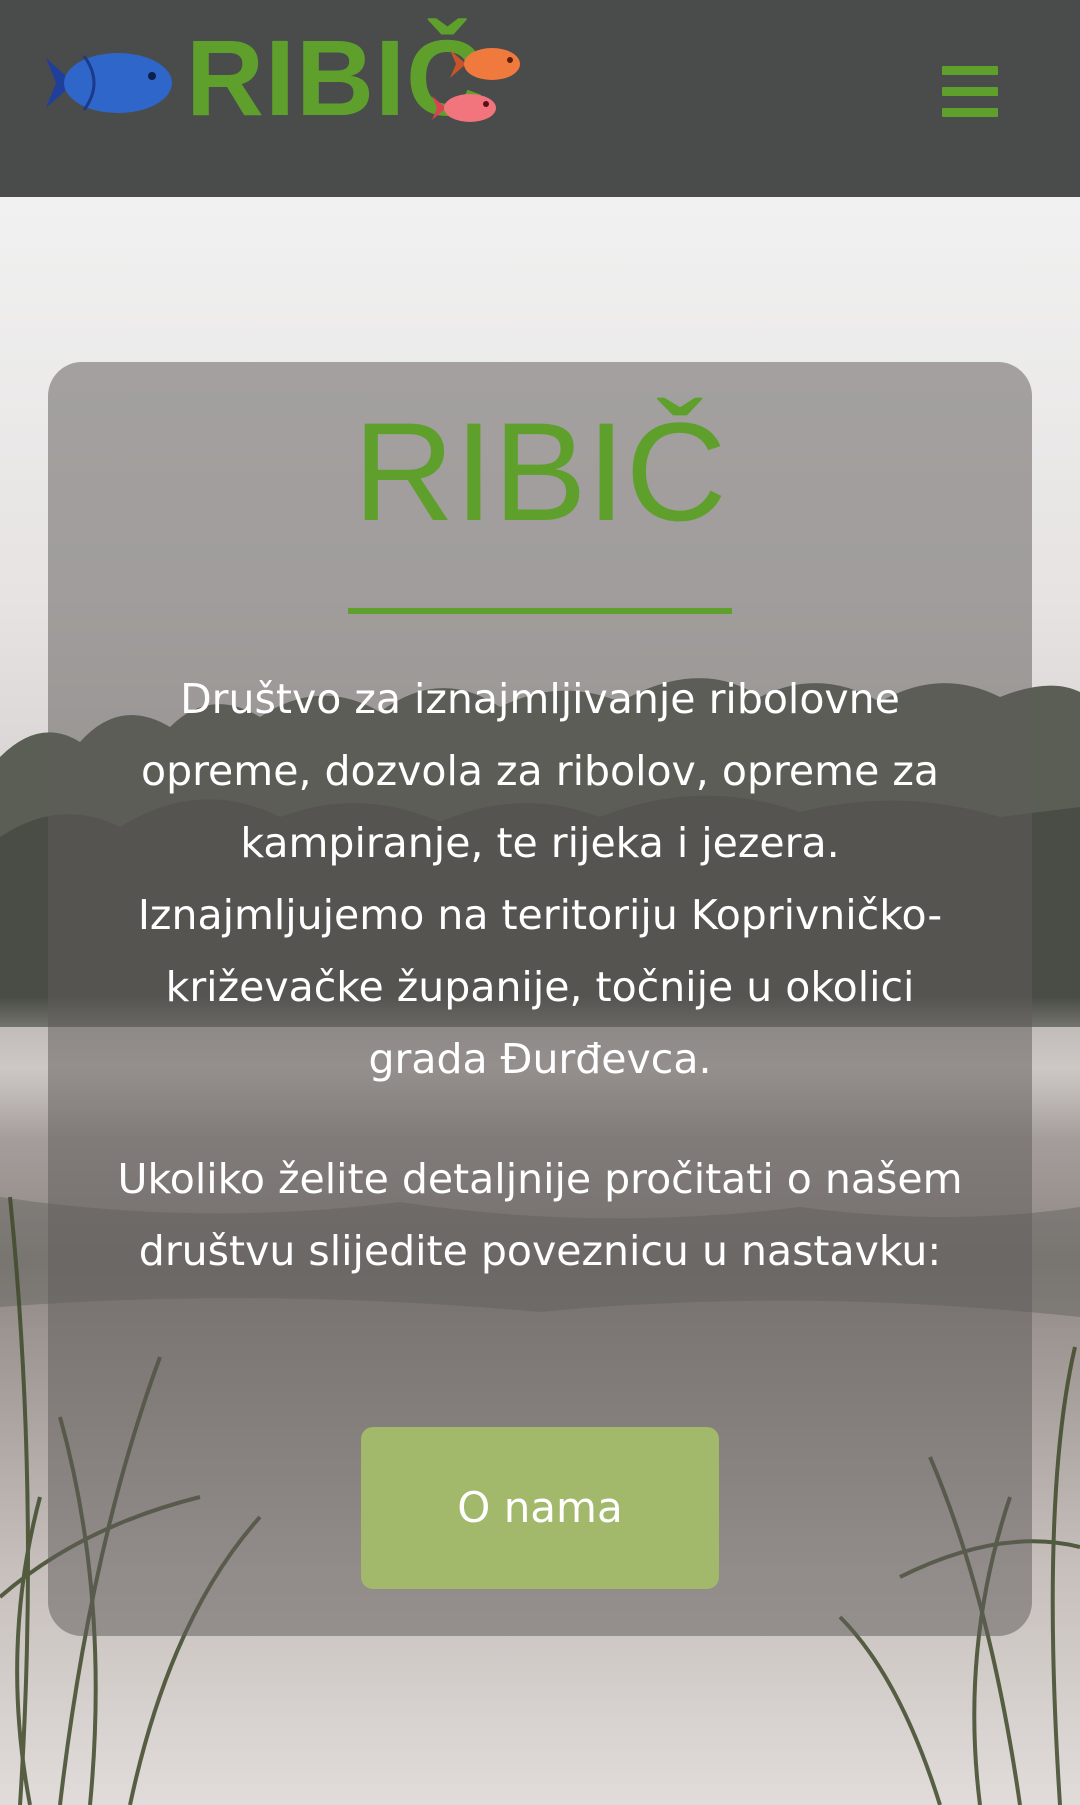 This screenshot has height=1805, width=1080. Describe the element at coordinates (540, 611) in the screenshot. I see `title-divider` at that location.